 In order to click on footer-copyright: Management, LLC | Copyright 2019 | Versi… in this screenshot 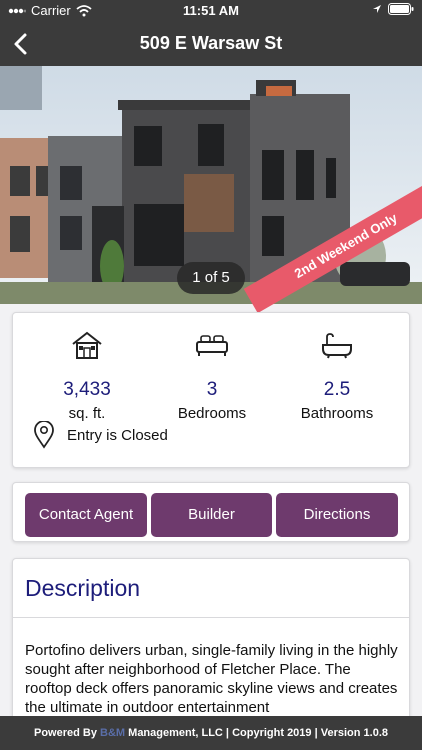, I will do `click(256, 733)`.